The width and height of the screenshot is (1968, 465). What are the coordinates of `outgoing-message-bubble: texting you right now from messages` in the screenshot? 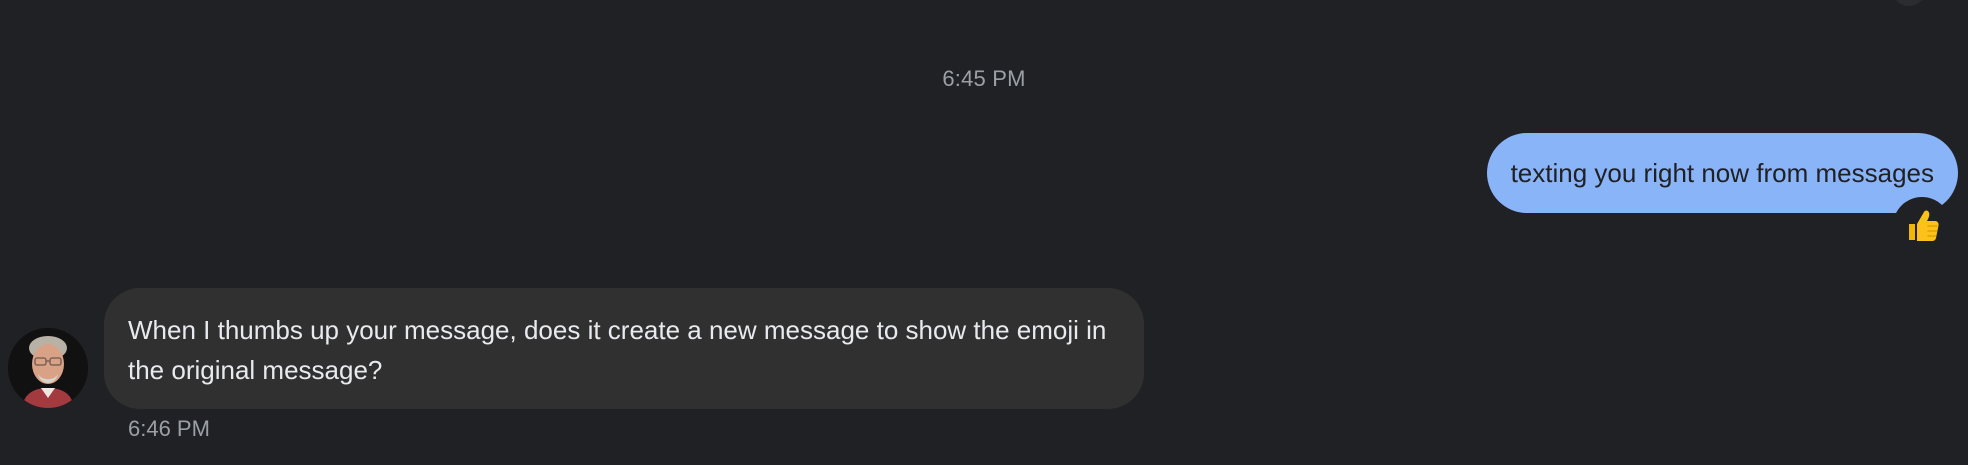 It's located at (1722, 173).